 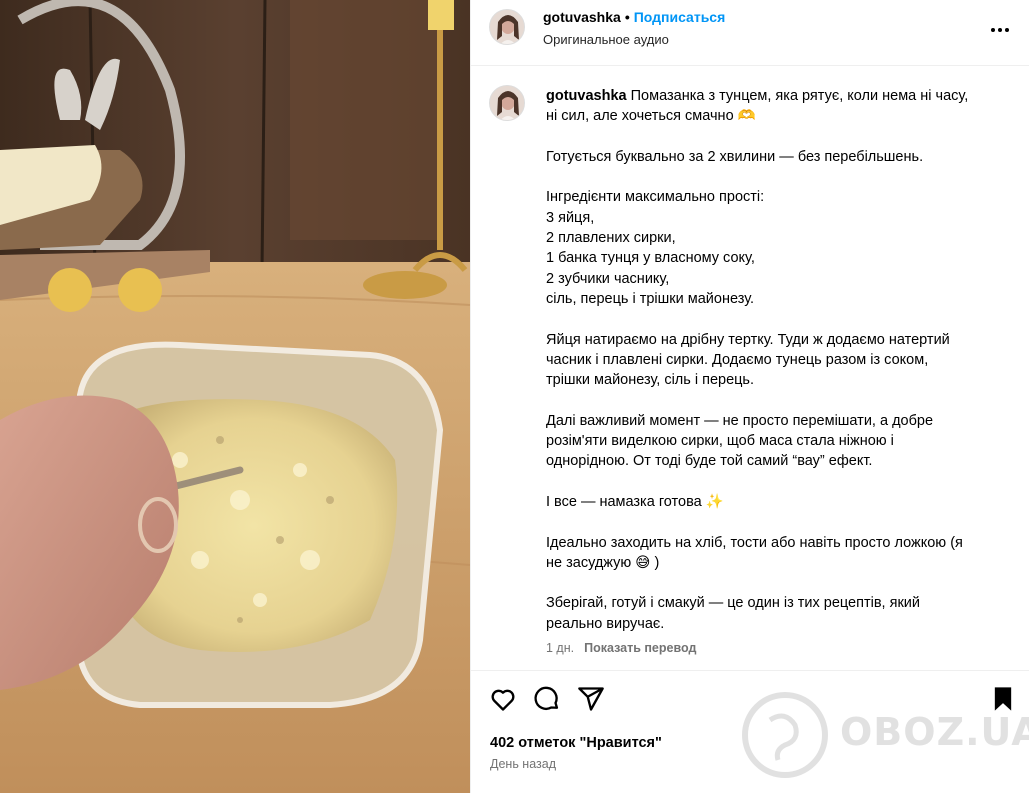 I want to click on caption-meta: 1 дн. Показать перевод, so click(x=621, y=648).